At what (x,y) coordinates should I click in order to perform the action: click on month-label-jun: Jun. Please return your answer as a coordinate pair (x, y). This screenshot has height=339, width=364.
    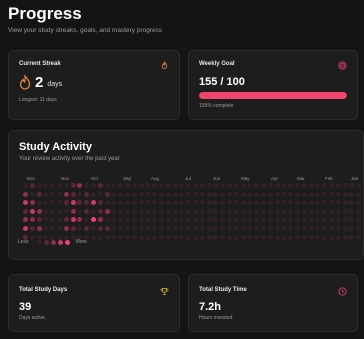
    Looking at the image, I should click on (217, 178).